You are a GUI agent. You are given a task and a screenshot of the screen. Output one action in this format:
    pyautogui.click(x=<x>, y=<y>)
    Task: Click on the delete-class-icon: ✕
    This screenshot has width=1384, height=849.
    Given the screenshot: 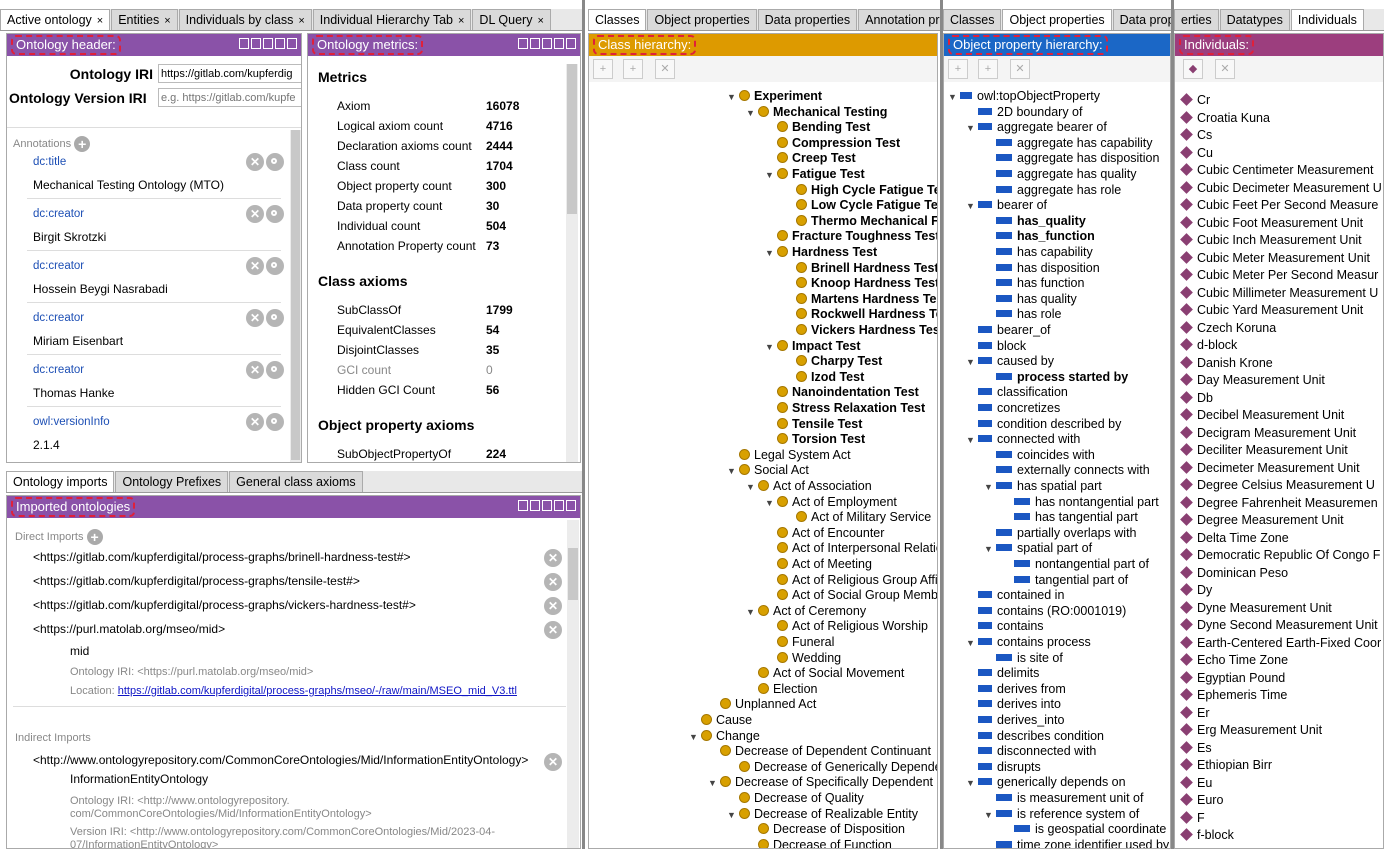 What is the action you would take?
    pyautogui.click(x=665, y=69)
    